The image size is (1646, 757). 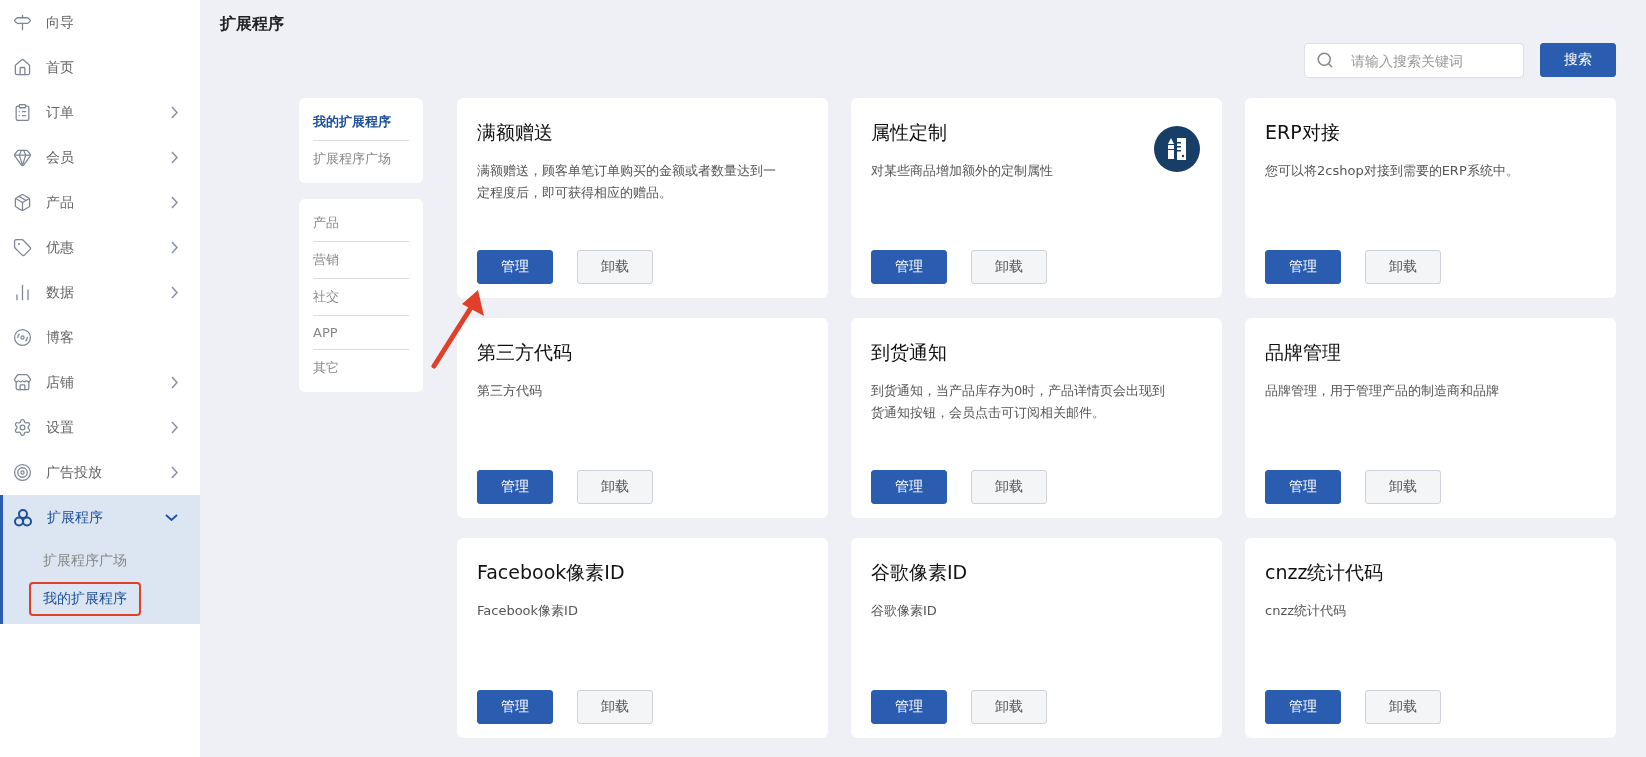 What do you see at coordinates (101, 202) in the screenshot?
I see `sidebar-item: 产品` at bounding box center [101, 202].